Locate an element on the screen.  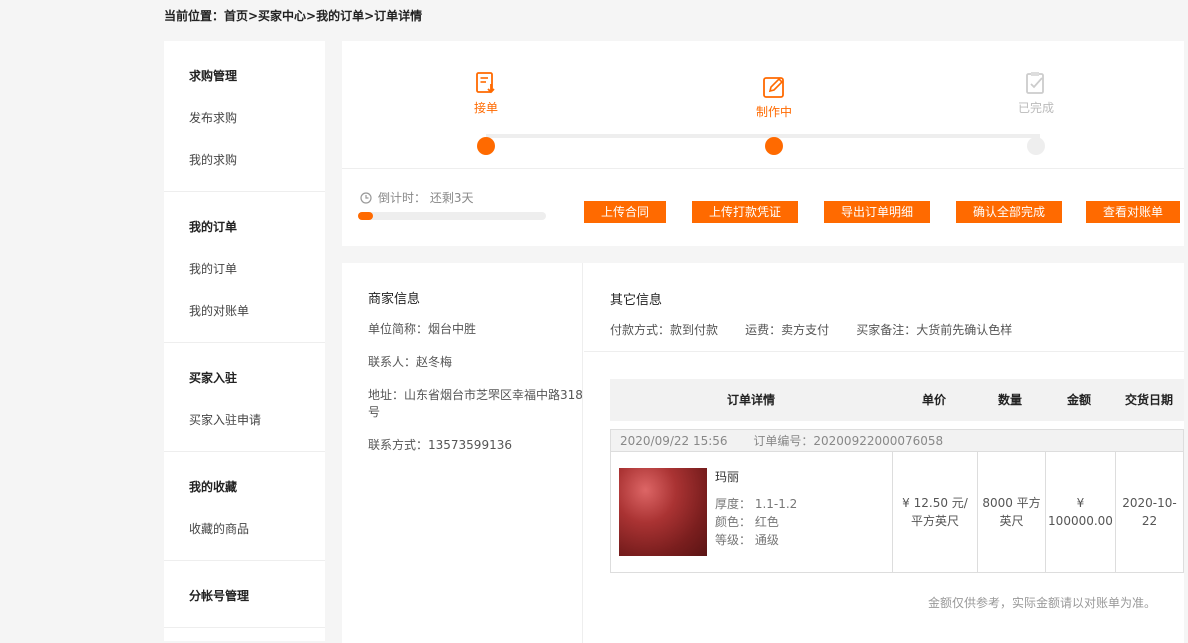
merchant-contact: 联系人：赵冬梅 is located at coordinates (410, 362).